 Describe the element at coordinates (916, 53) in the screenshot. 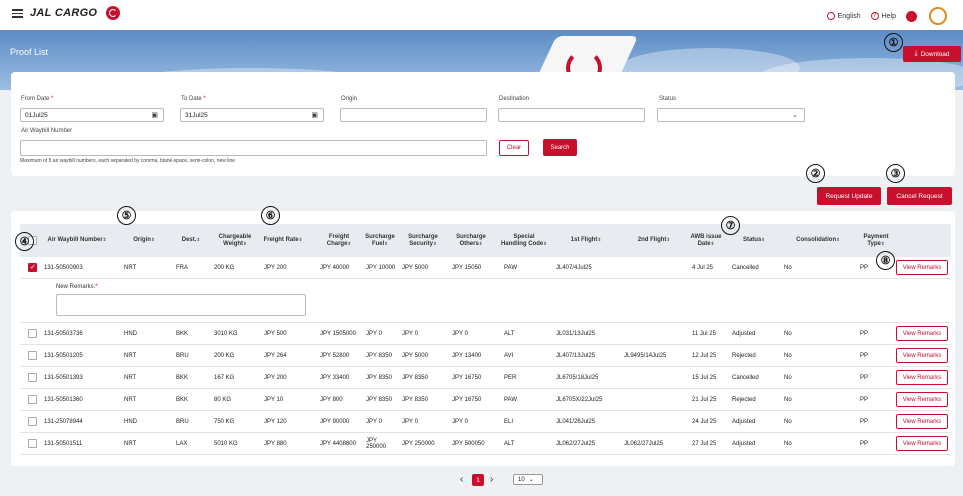

I see `download-icon: ⤓` at that location.